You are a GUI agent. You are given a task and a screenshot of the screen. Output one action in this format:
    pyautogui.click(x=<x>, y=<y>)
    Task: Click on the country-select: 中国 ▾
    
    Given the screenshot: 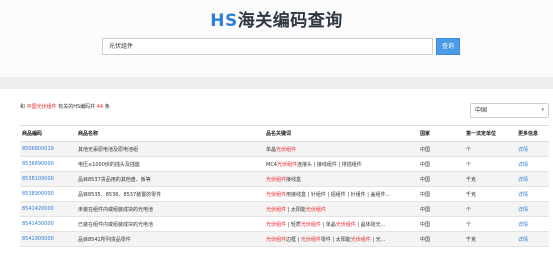 What is the action you would take?
    pyautogui.click(x=509, y=110)
    